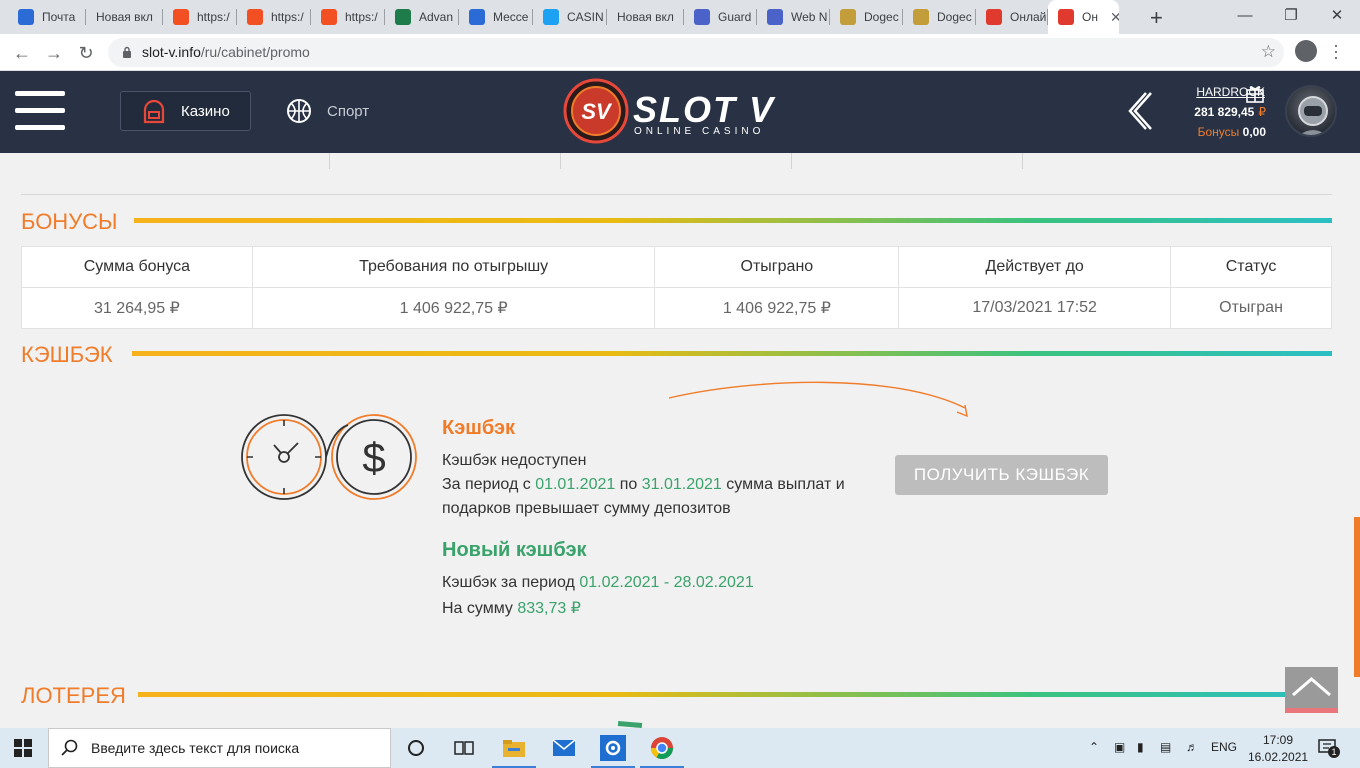 Image resolution: width=1360 pixels, height=768 pixels. What do you see at coordinates (613, 751) in the screenshot?
I see `settings-icon` at bounding box center [613, 751].